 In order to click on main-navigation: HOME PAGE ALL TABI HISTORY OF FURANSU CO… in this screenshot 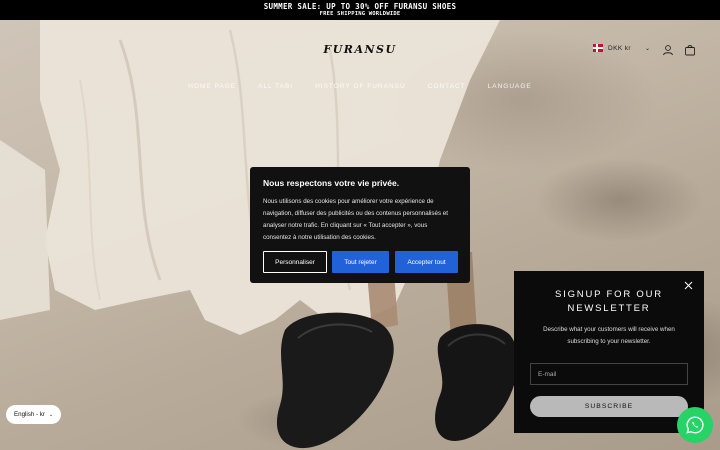, I will do `click(360, 86)`.